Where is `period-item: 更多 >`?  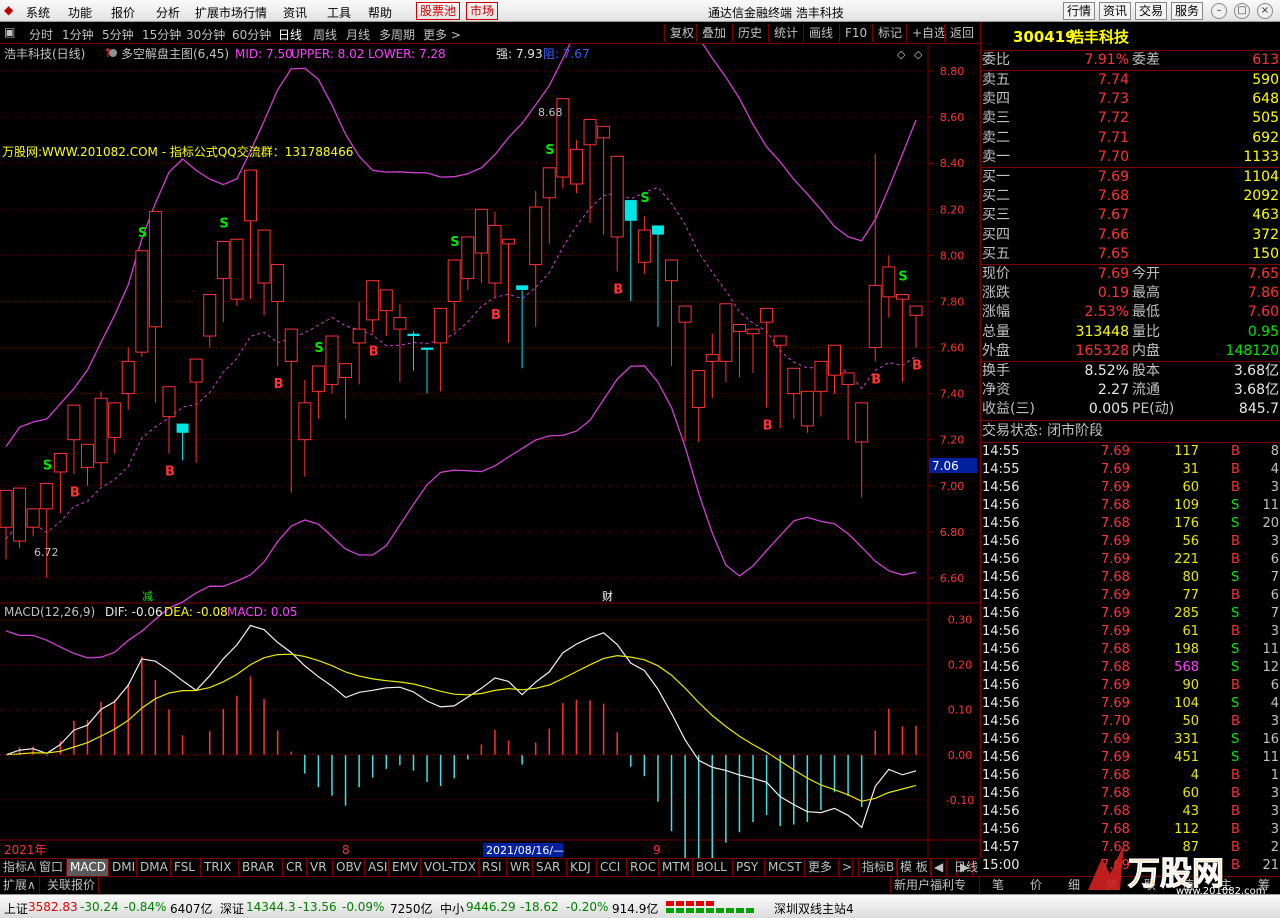
period-item: 更多 > is located at coordinates (442, 34).